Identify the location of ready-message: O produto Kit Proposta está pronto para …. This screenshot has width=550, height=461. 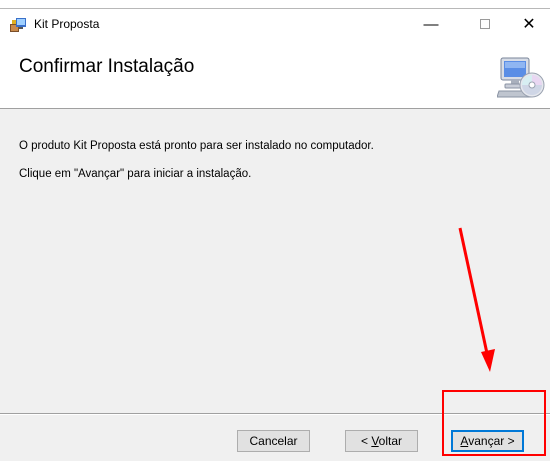
(196, 146).